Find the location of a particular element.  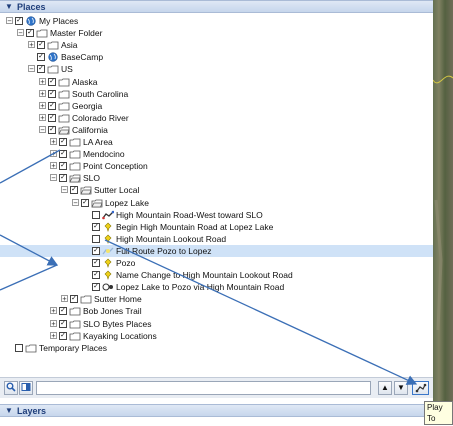

tree-item: − ✓ Lopez Lake is located at coordinates (216, 203).